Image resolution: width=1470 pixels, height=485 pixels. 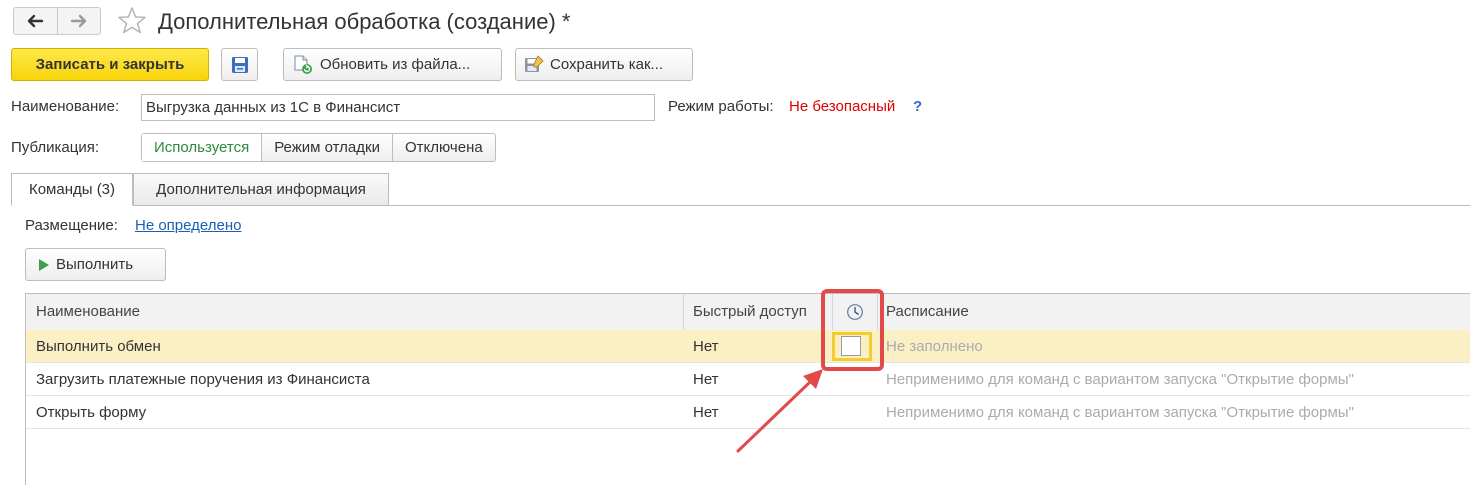 What do you see at coordinates (72, 189) in the screenshot?
I see `tab-commands: Команды (3)` at bounding box center [72, 189].